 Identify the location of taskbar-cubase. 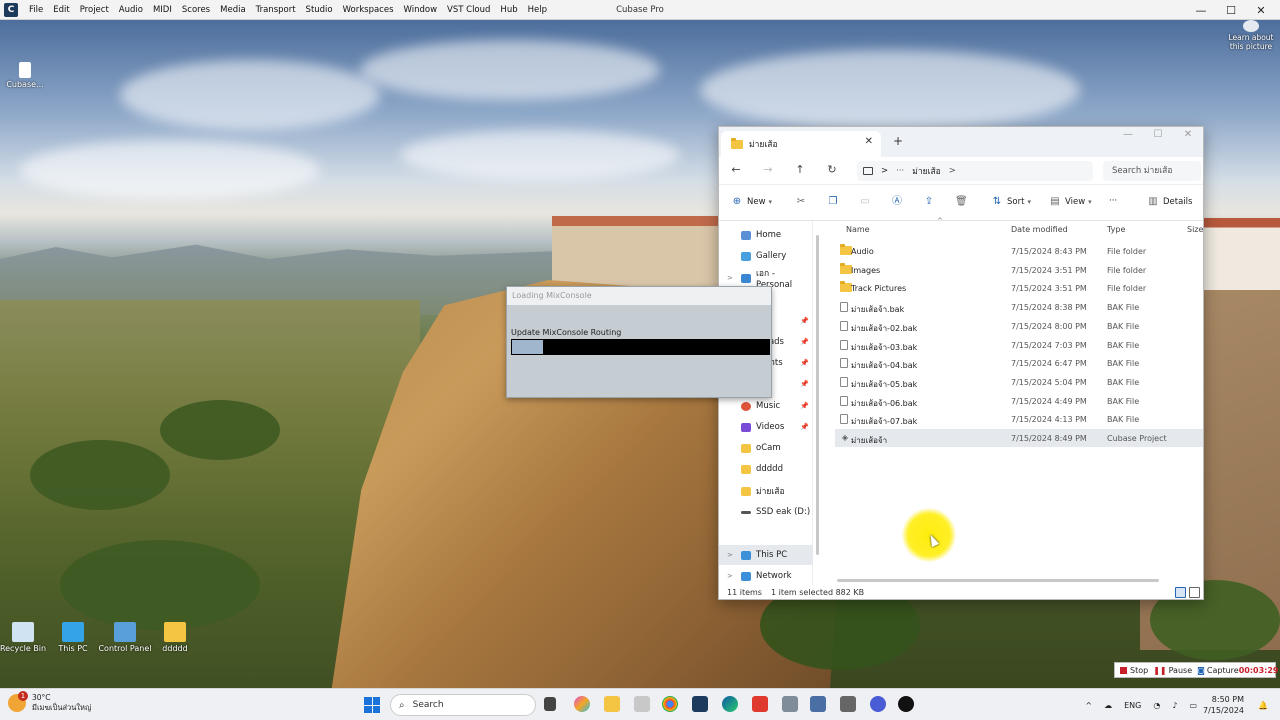
(700, 704).